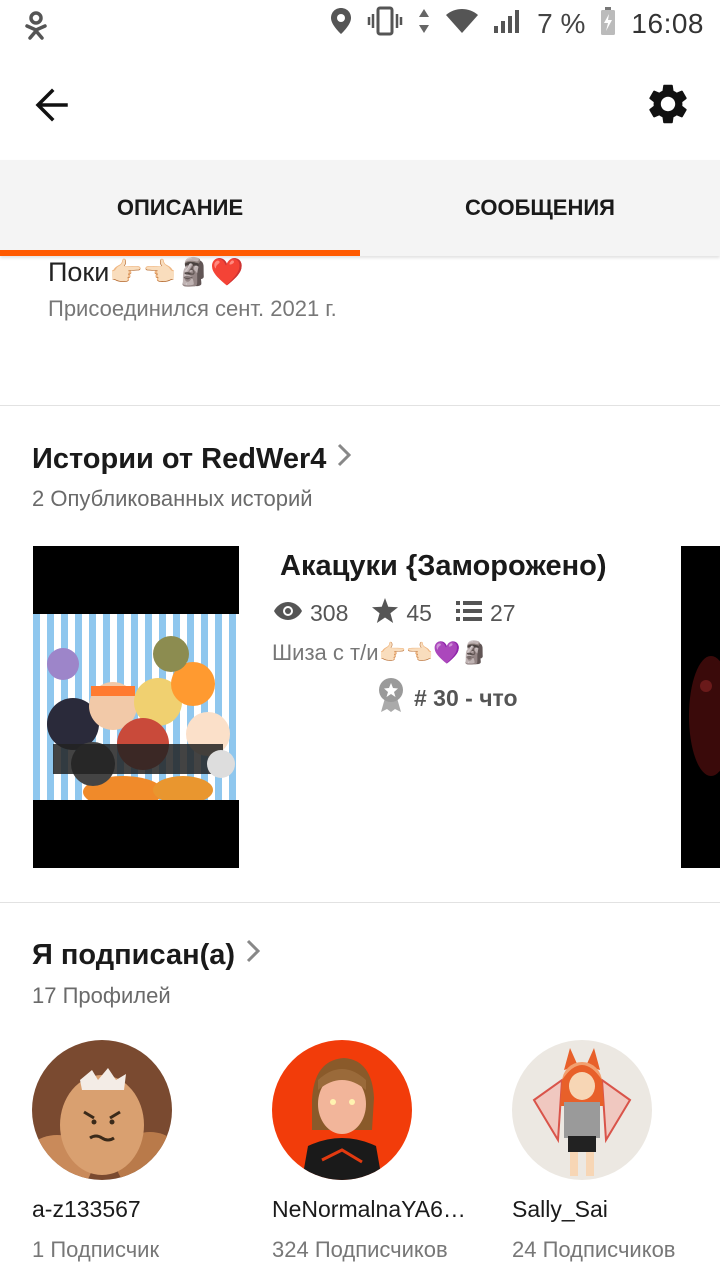  I want to click on stories-section-link: Истории от RedWer4, so click(192, 459).